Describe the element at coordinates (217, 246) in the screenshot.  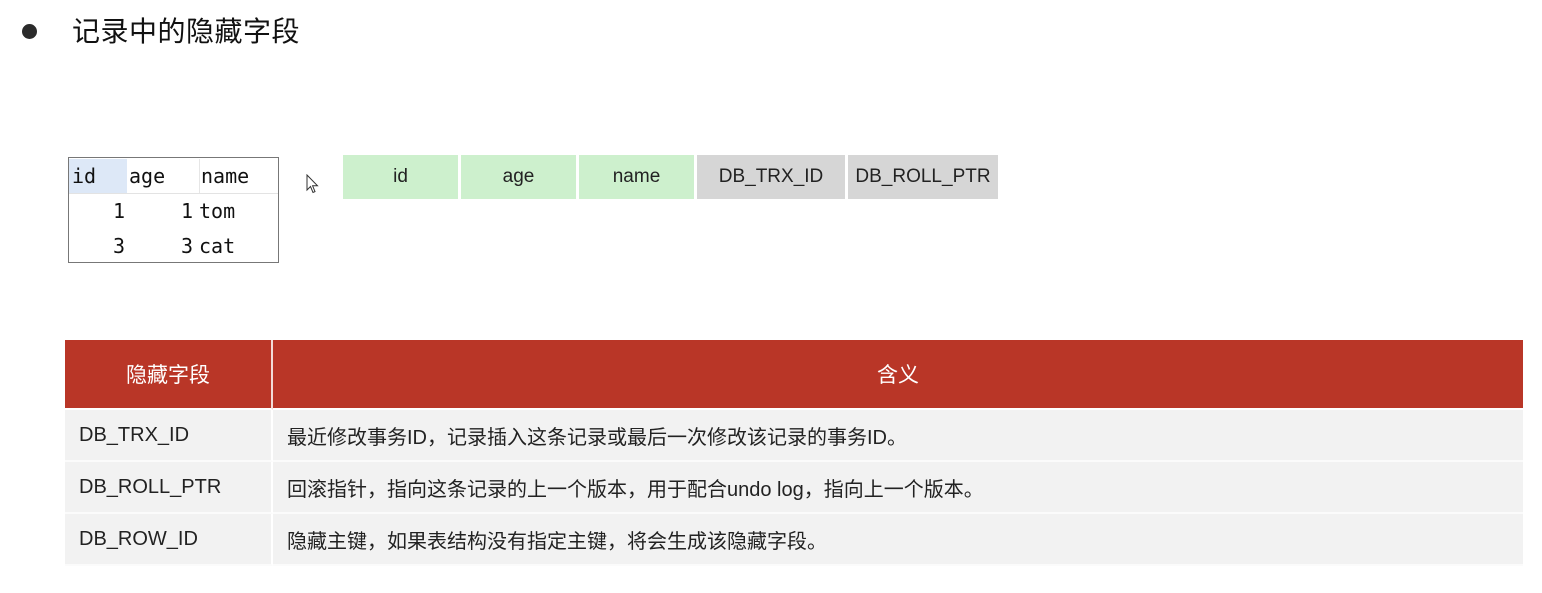
I see `grid-cell-name: cat` at that location.